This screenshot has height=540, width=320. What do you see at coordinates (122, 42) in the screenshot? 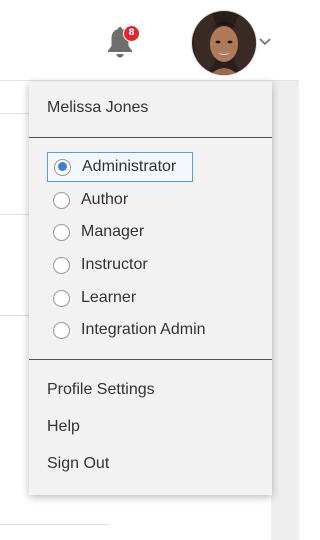
I see `notifications-button: 8` at bounding box center [122, 42].